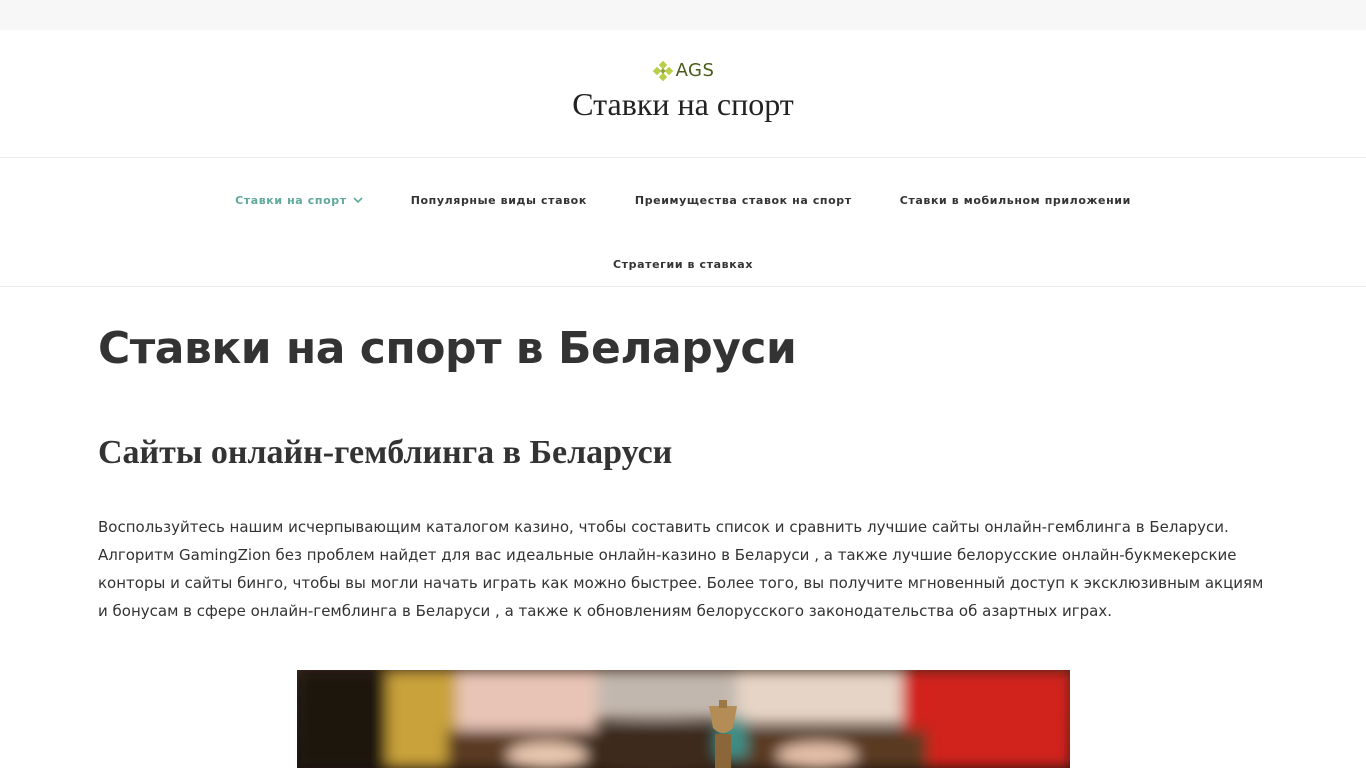 The width and height of the screenshot is (1366, 768). Describe the element at coordinates (499, 200) in the screenshot. I see `nav-item-popular-bets: Популярные виды ставок` at that location.